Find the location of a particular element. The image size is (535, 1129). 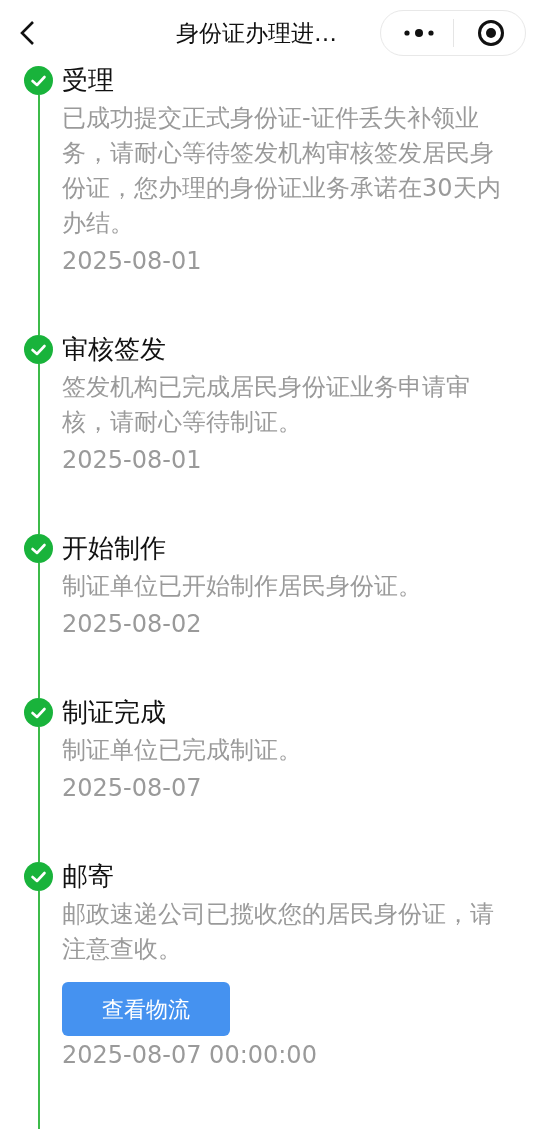

step-title: 开始制作 is located at coordinates (114, 548).